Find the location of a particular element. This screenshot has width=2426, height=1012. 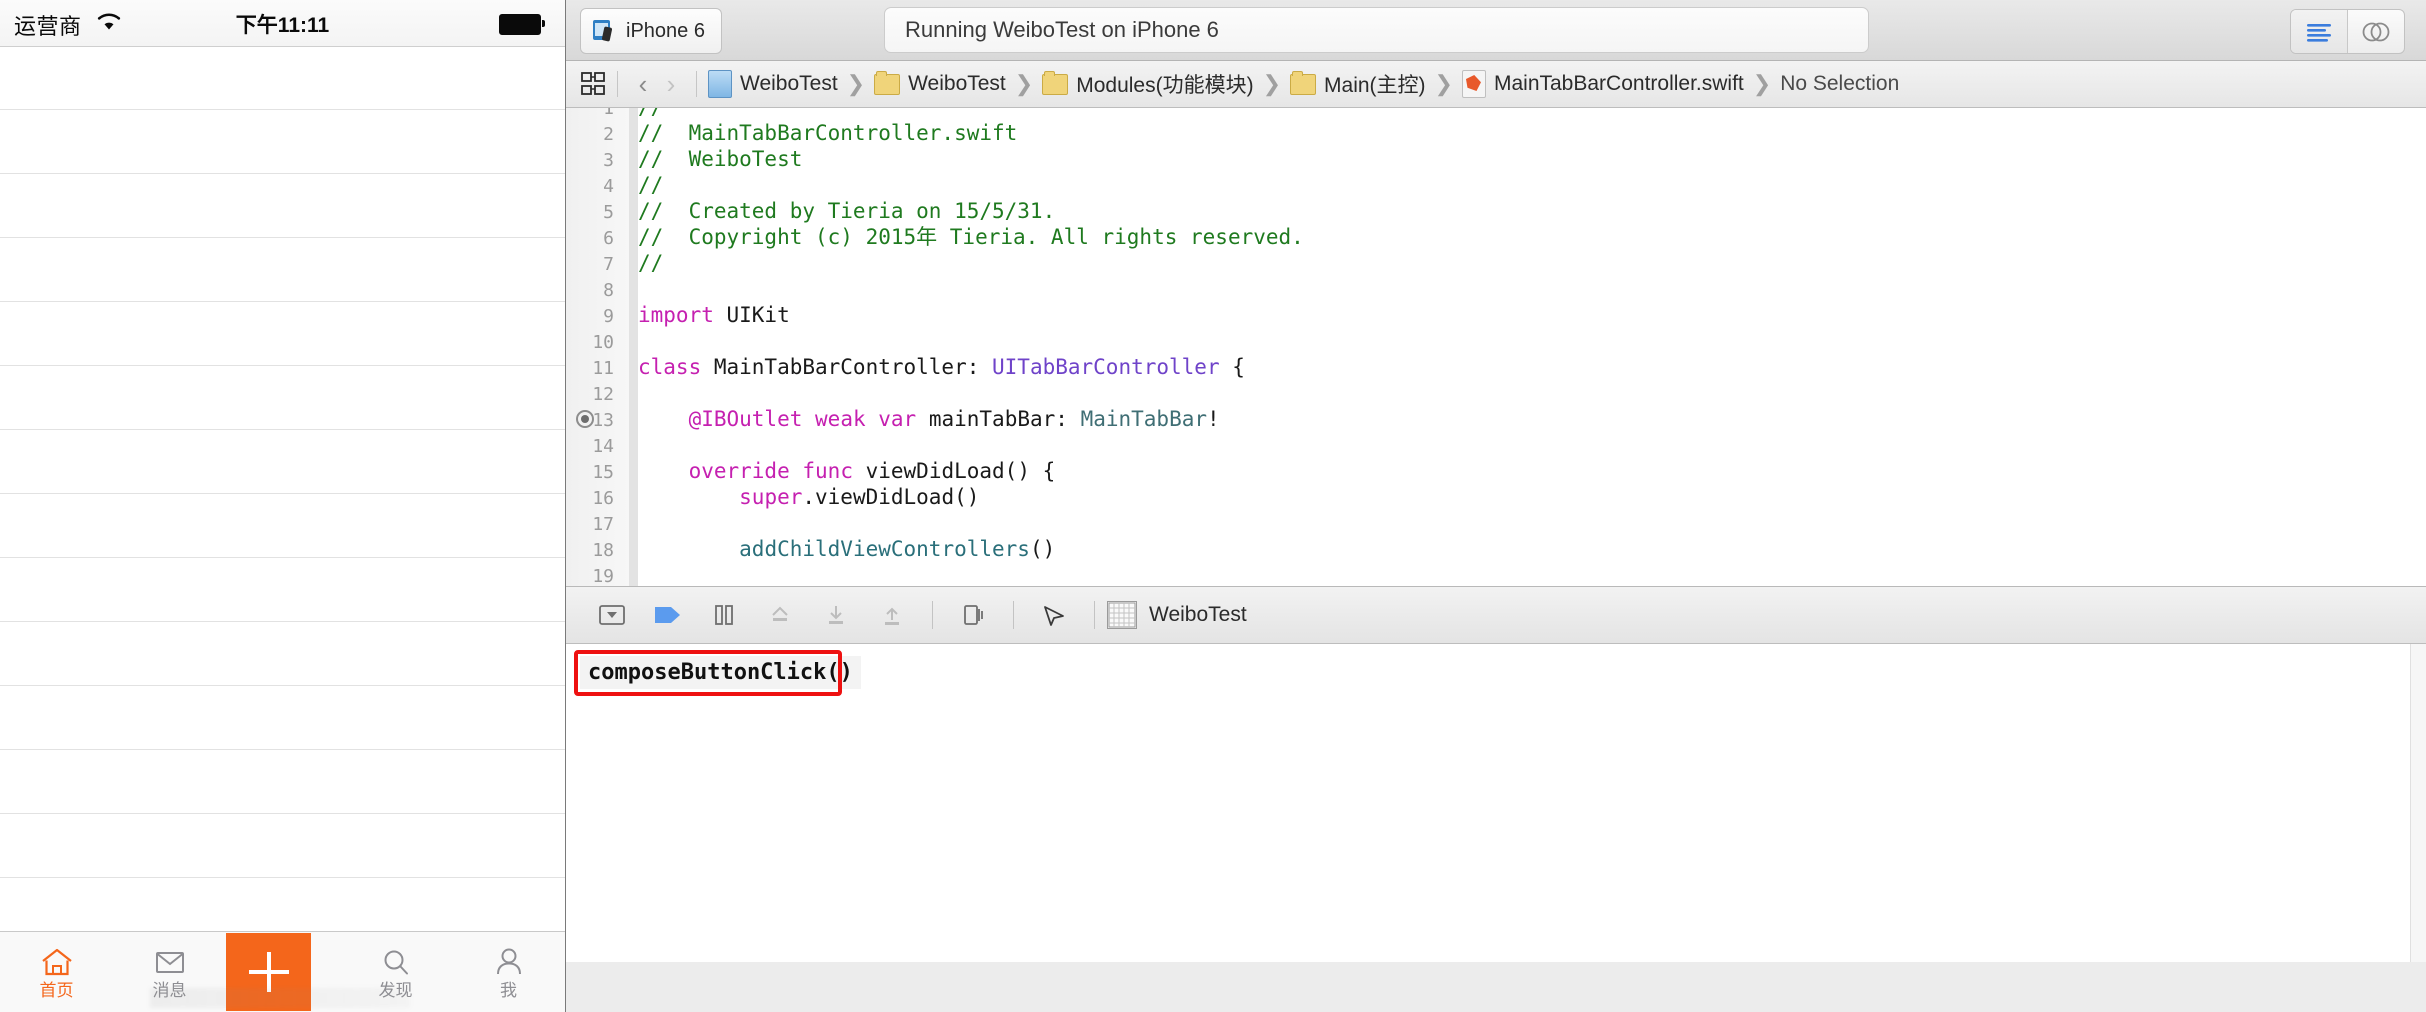

editor-mode-group is located at coordinates (2347, 31).